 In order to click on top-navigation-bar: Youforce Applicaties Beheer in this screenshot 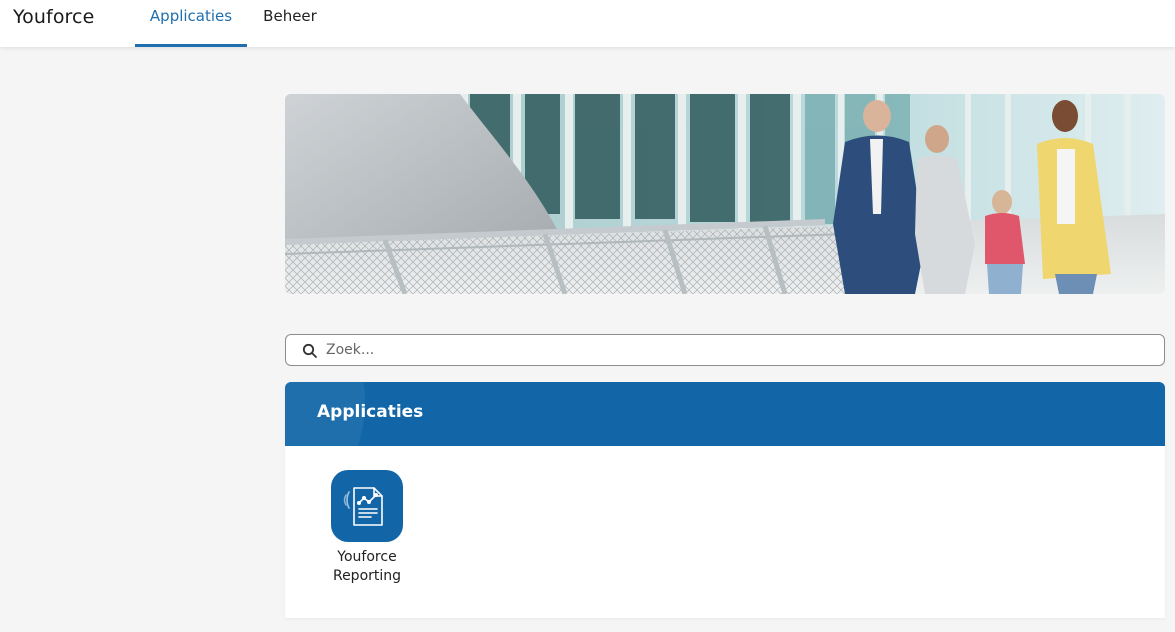, I will do `click(587, 23)`.